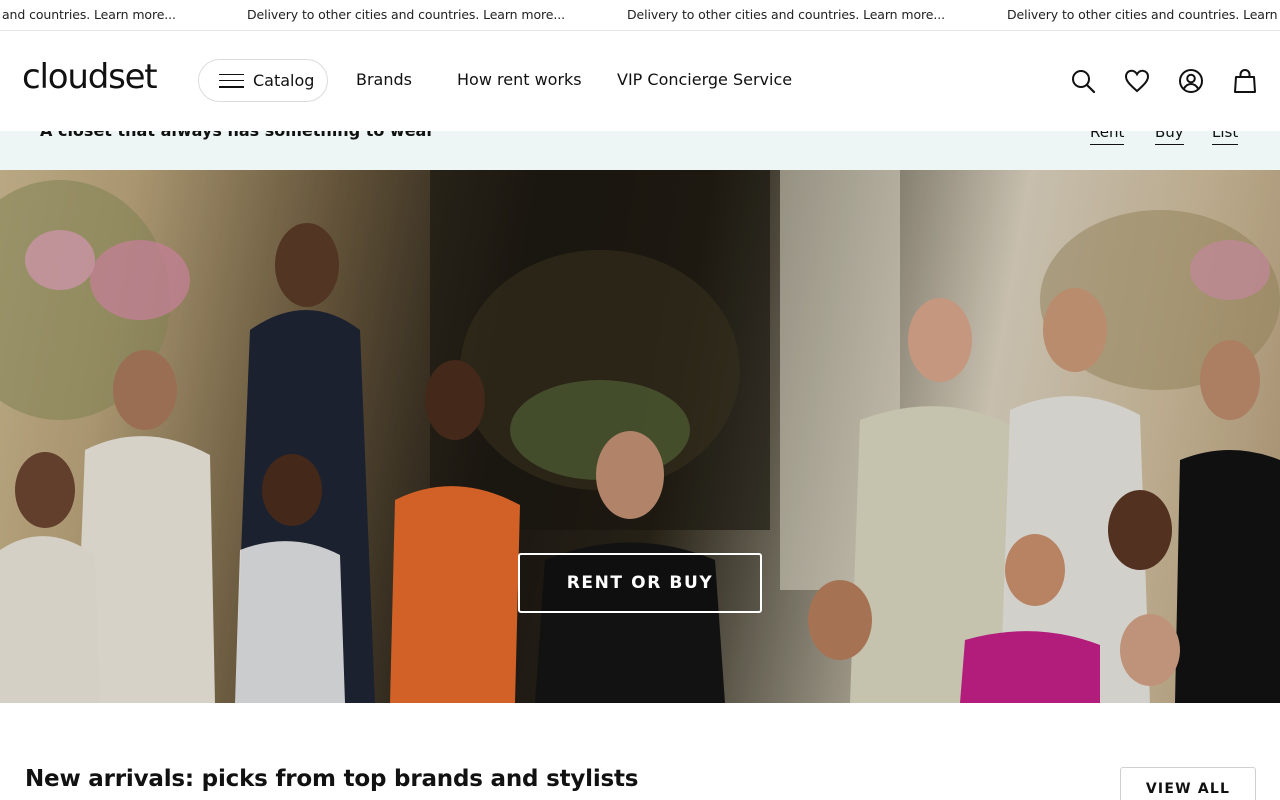 Image resolution: width=1280 pixels, height=800 pixels. What do you see at coordinates (640, 583) in the screenshot?
I see `rent-or-buy-button: RENT OR BUY` at bounding box center [640, 583].